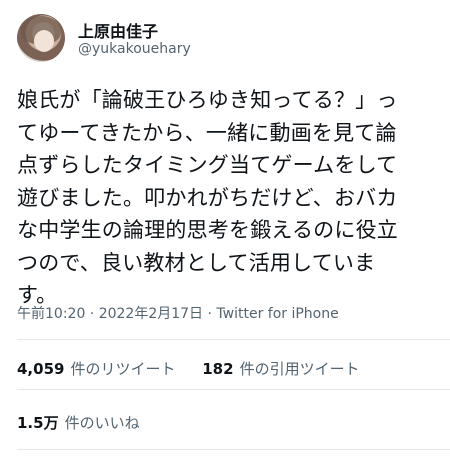 The image size is (450, 457). Describe the element at coordinates (134, 49) in the screenshot. I see `user-handle: @yukakouehary` at that location.